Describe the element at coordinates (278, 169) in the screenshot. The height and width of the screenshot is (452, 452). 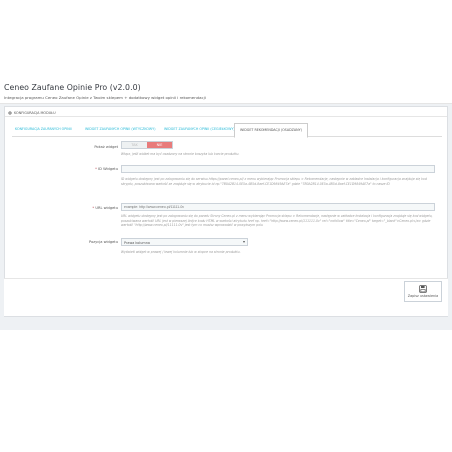
I see `widget-id-input` at that location.